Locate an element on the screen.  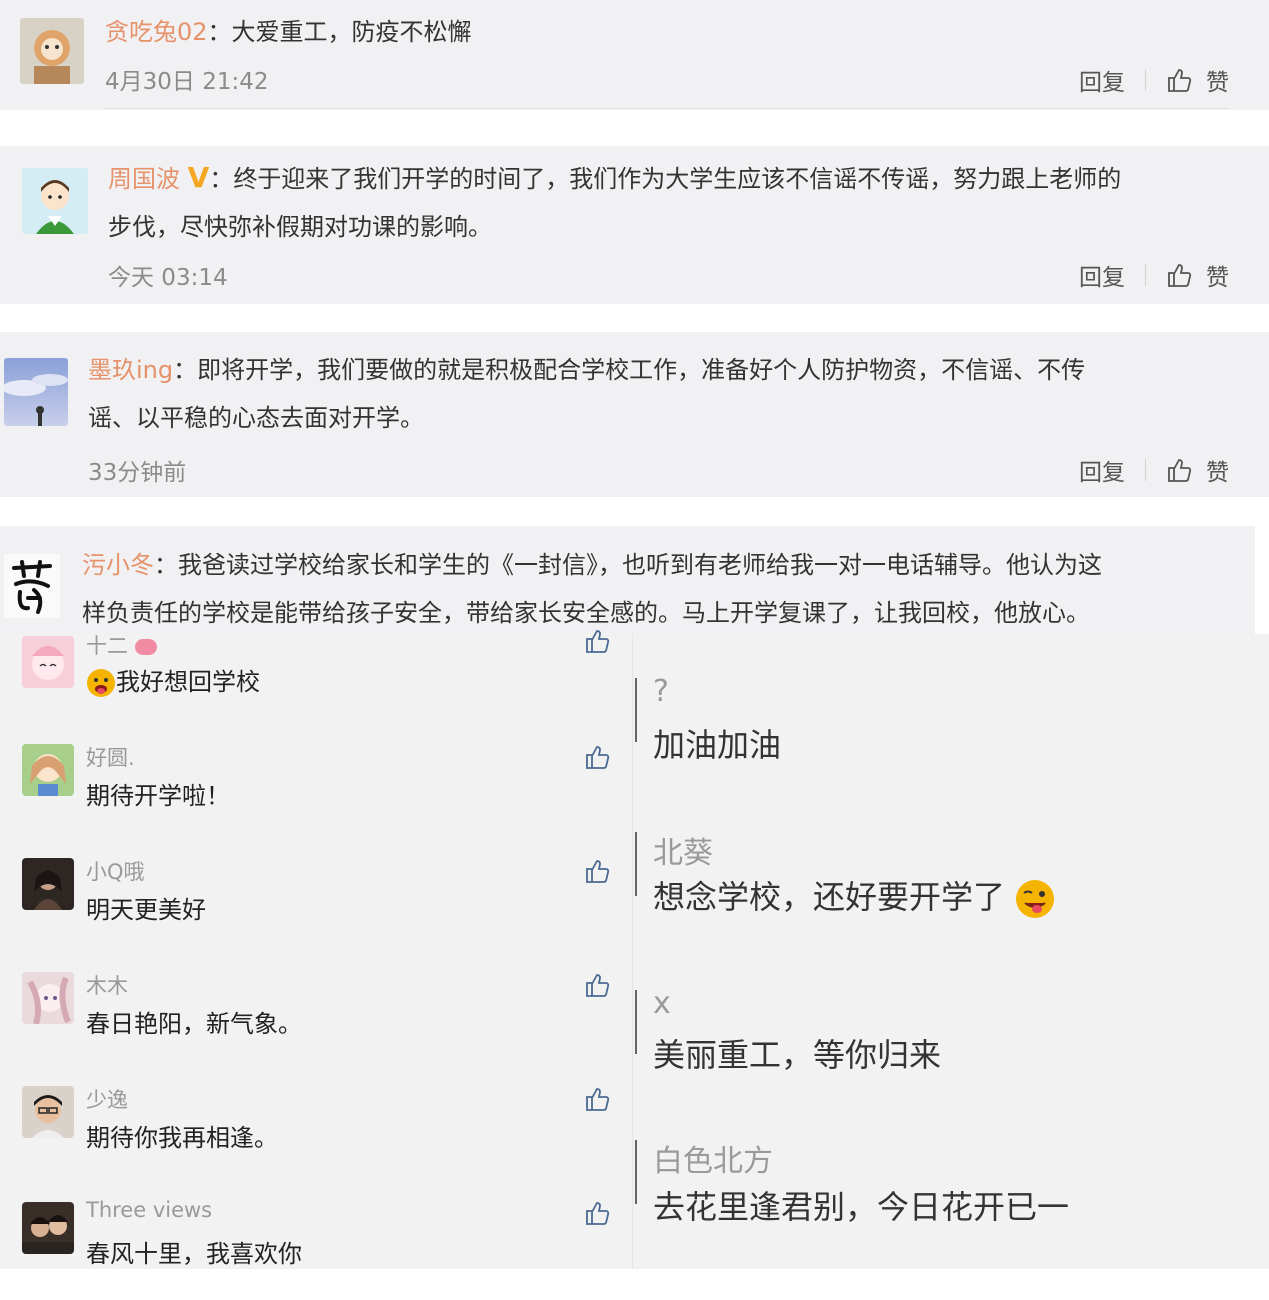
username: 十二 is located at coordinates (121, 645).